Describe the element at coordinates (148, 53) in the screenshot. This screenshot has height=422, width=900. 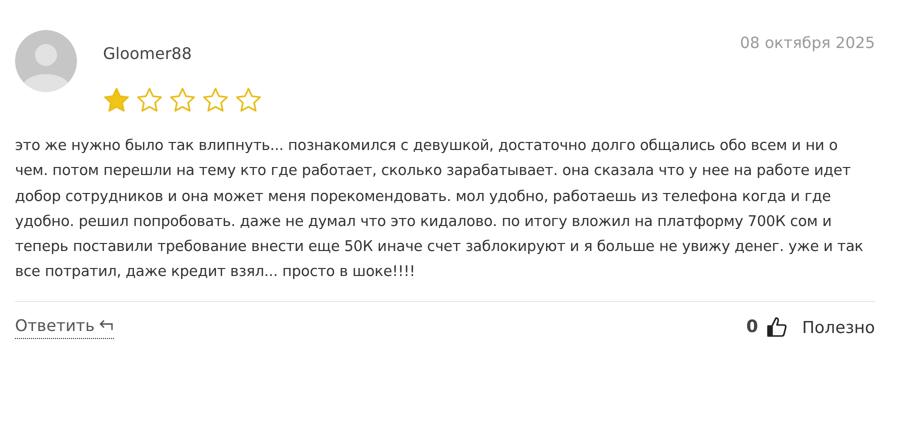
I see `author-name: Gloomer88` at that location.